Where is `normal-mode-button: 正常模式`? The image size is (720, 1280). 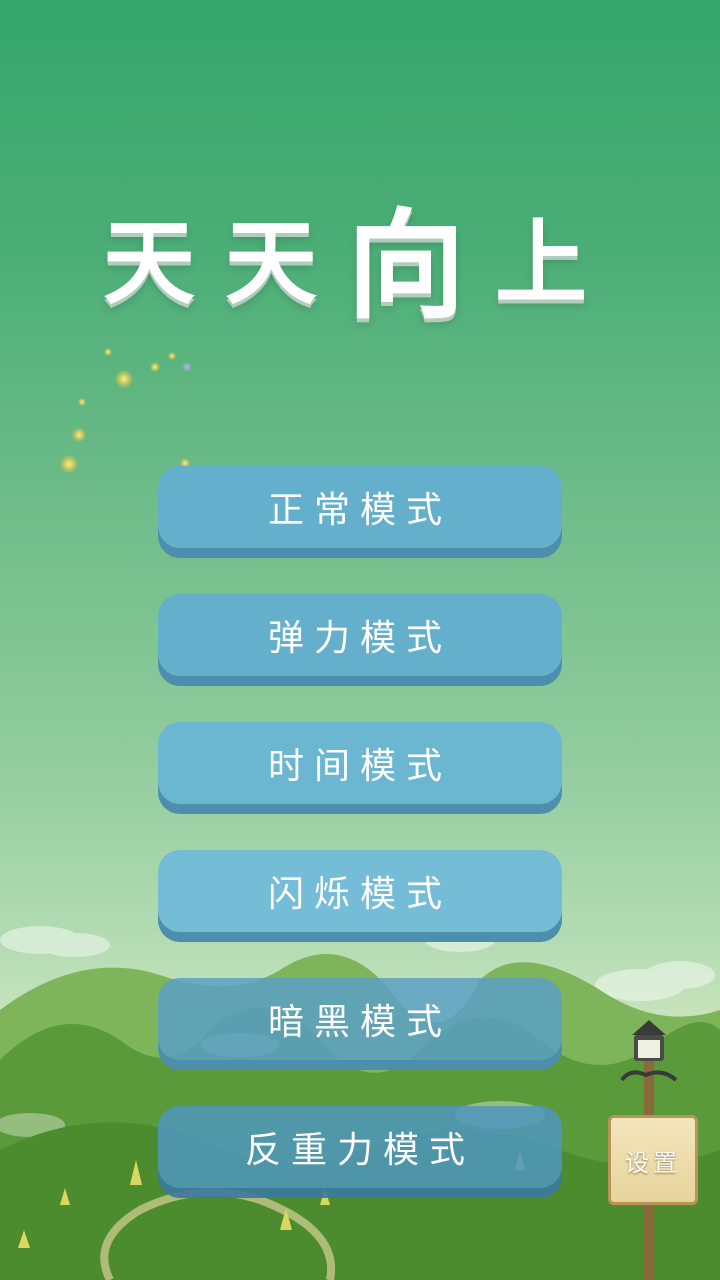 normal-mode-button: 正常模式 is located at coordinates (360, 507).